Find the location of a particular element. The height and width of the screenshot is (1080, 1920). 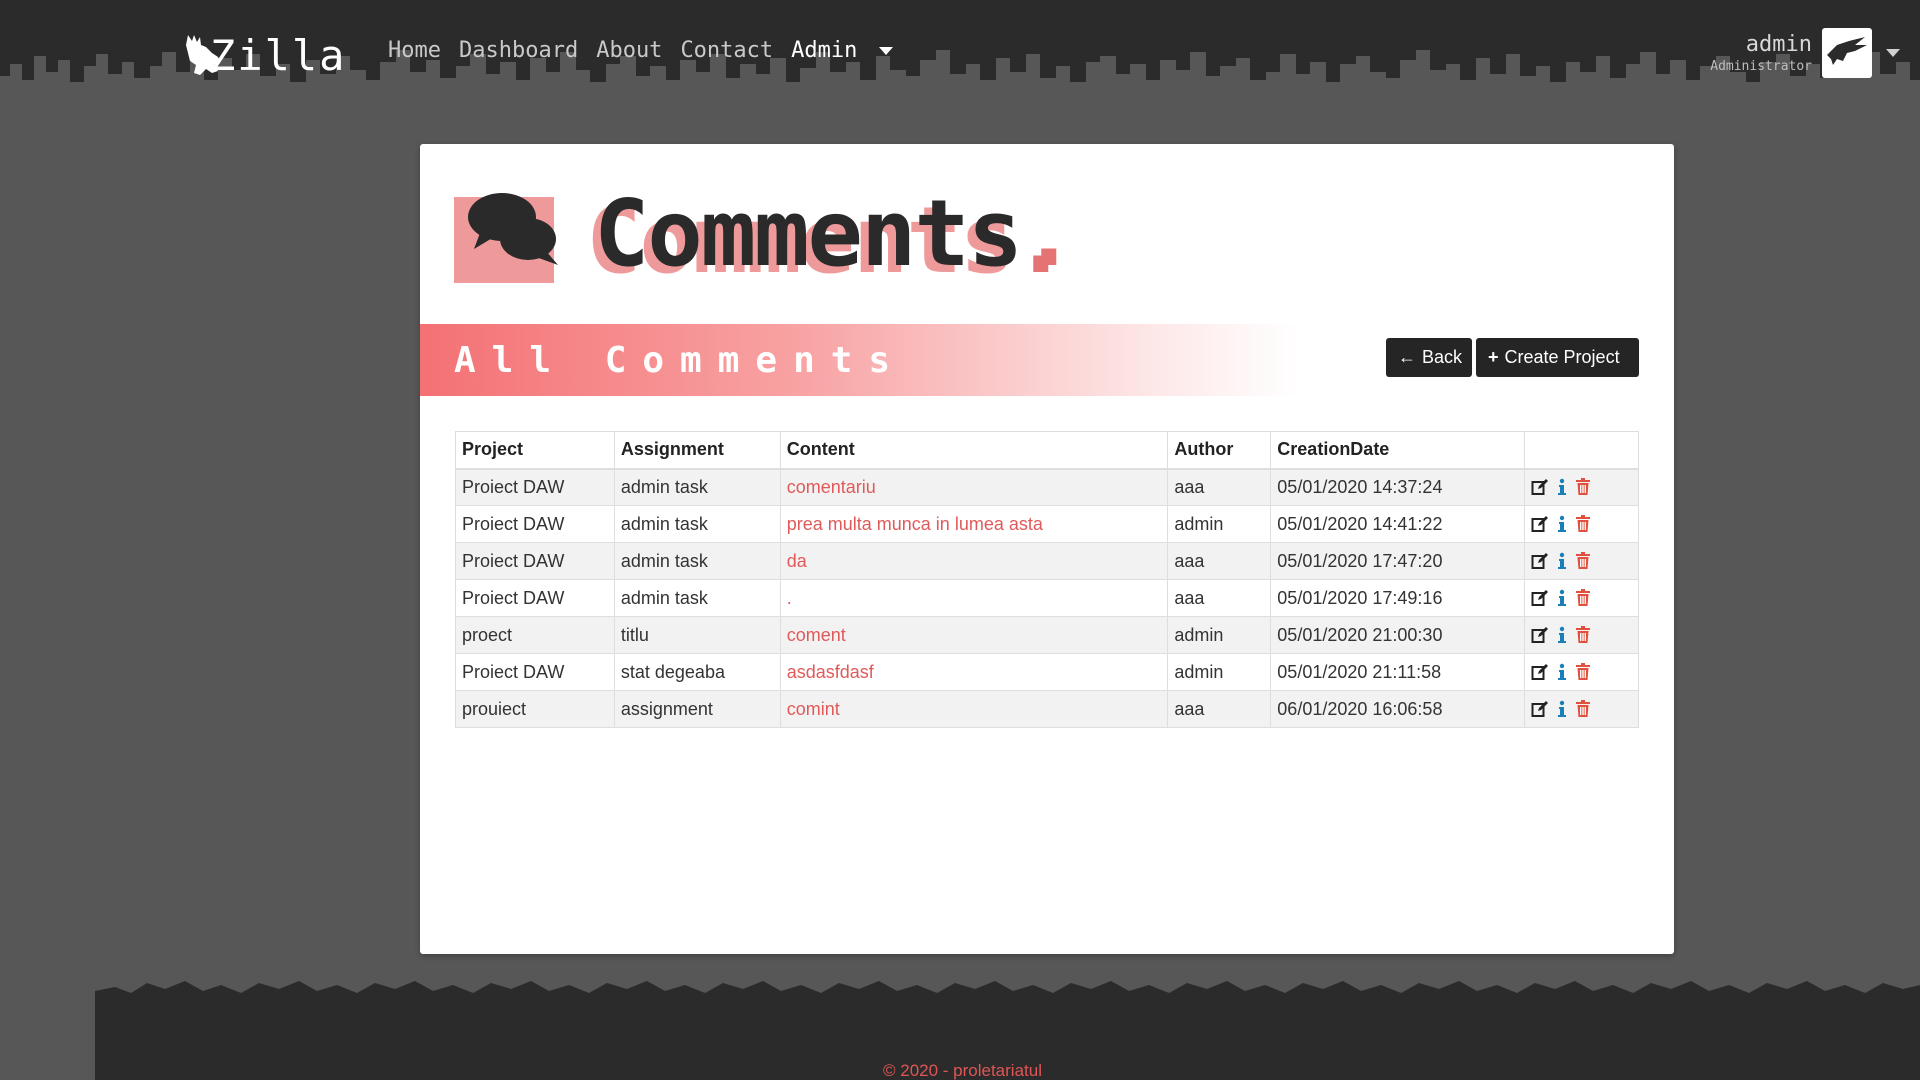

brand-logo: Zilla is located at coordinates (265, 55).